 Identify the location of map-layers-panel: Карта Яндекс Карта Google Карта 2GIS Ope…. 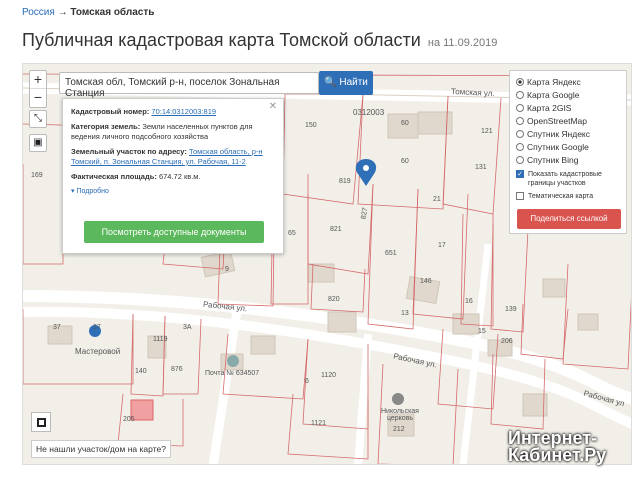
(568, 152).